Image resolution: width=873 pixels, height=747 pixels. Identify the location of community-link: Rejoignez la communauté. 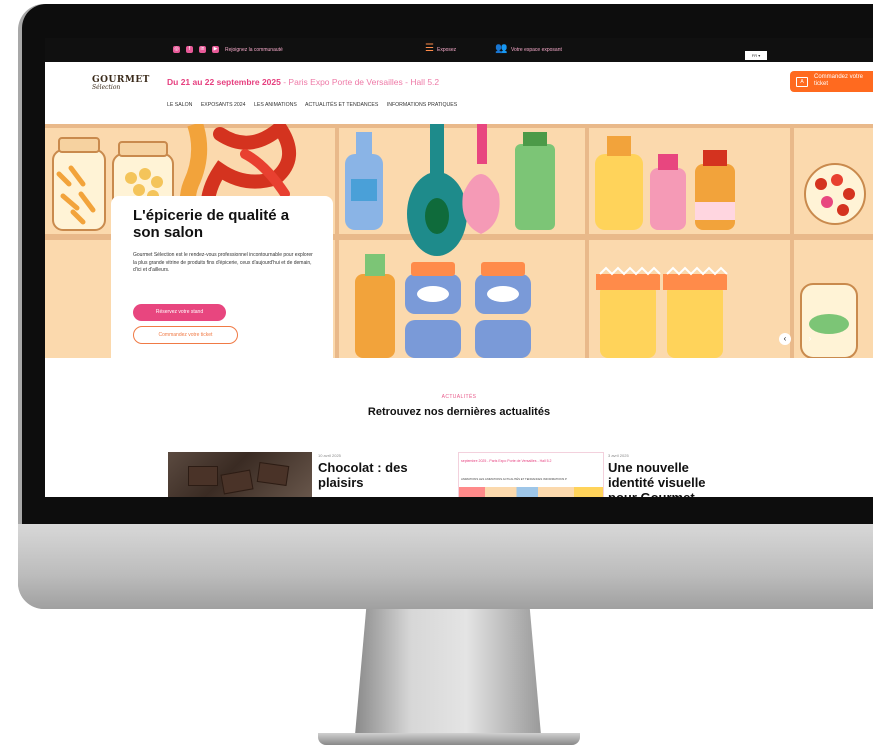
(254, 50).